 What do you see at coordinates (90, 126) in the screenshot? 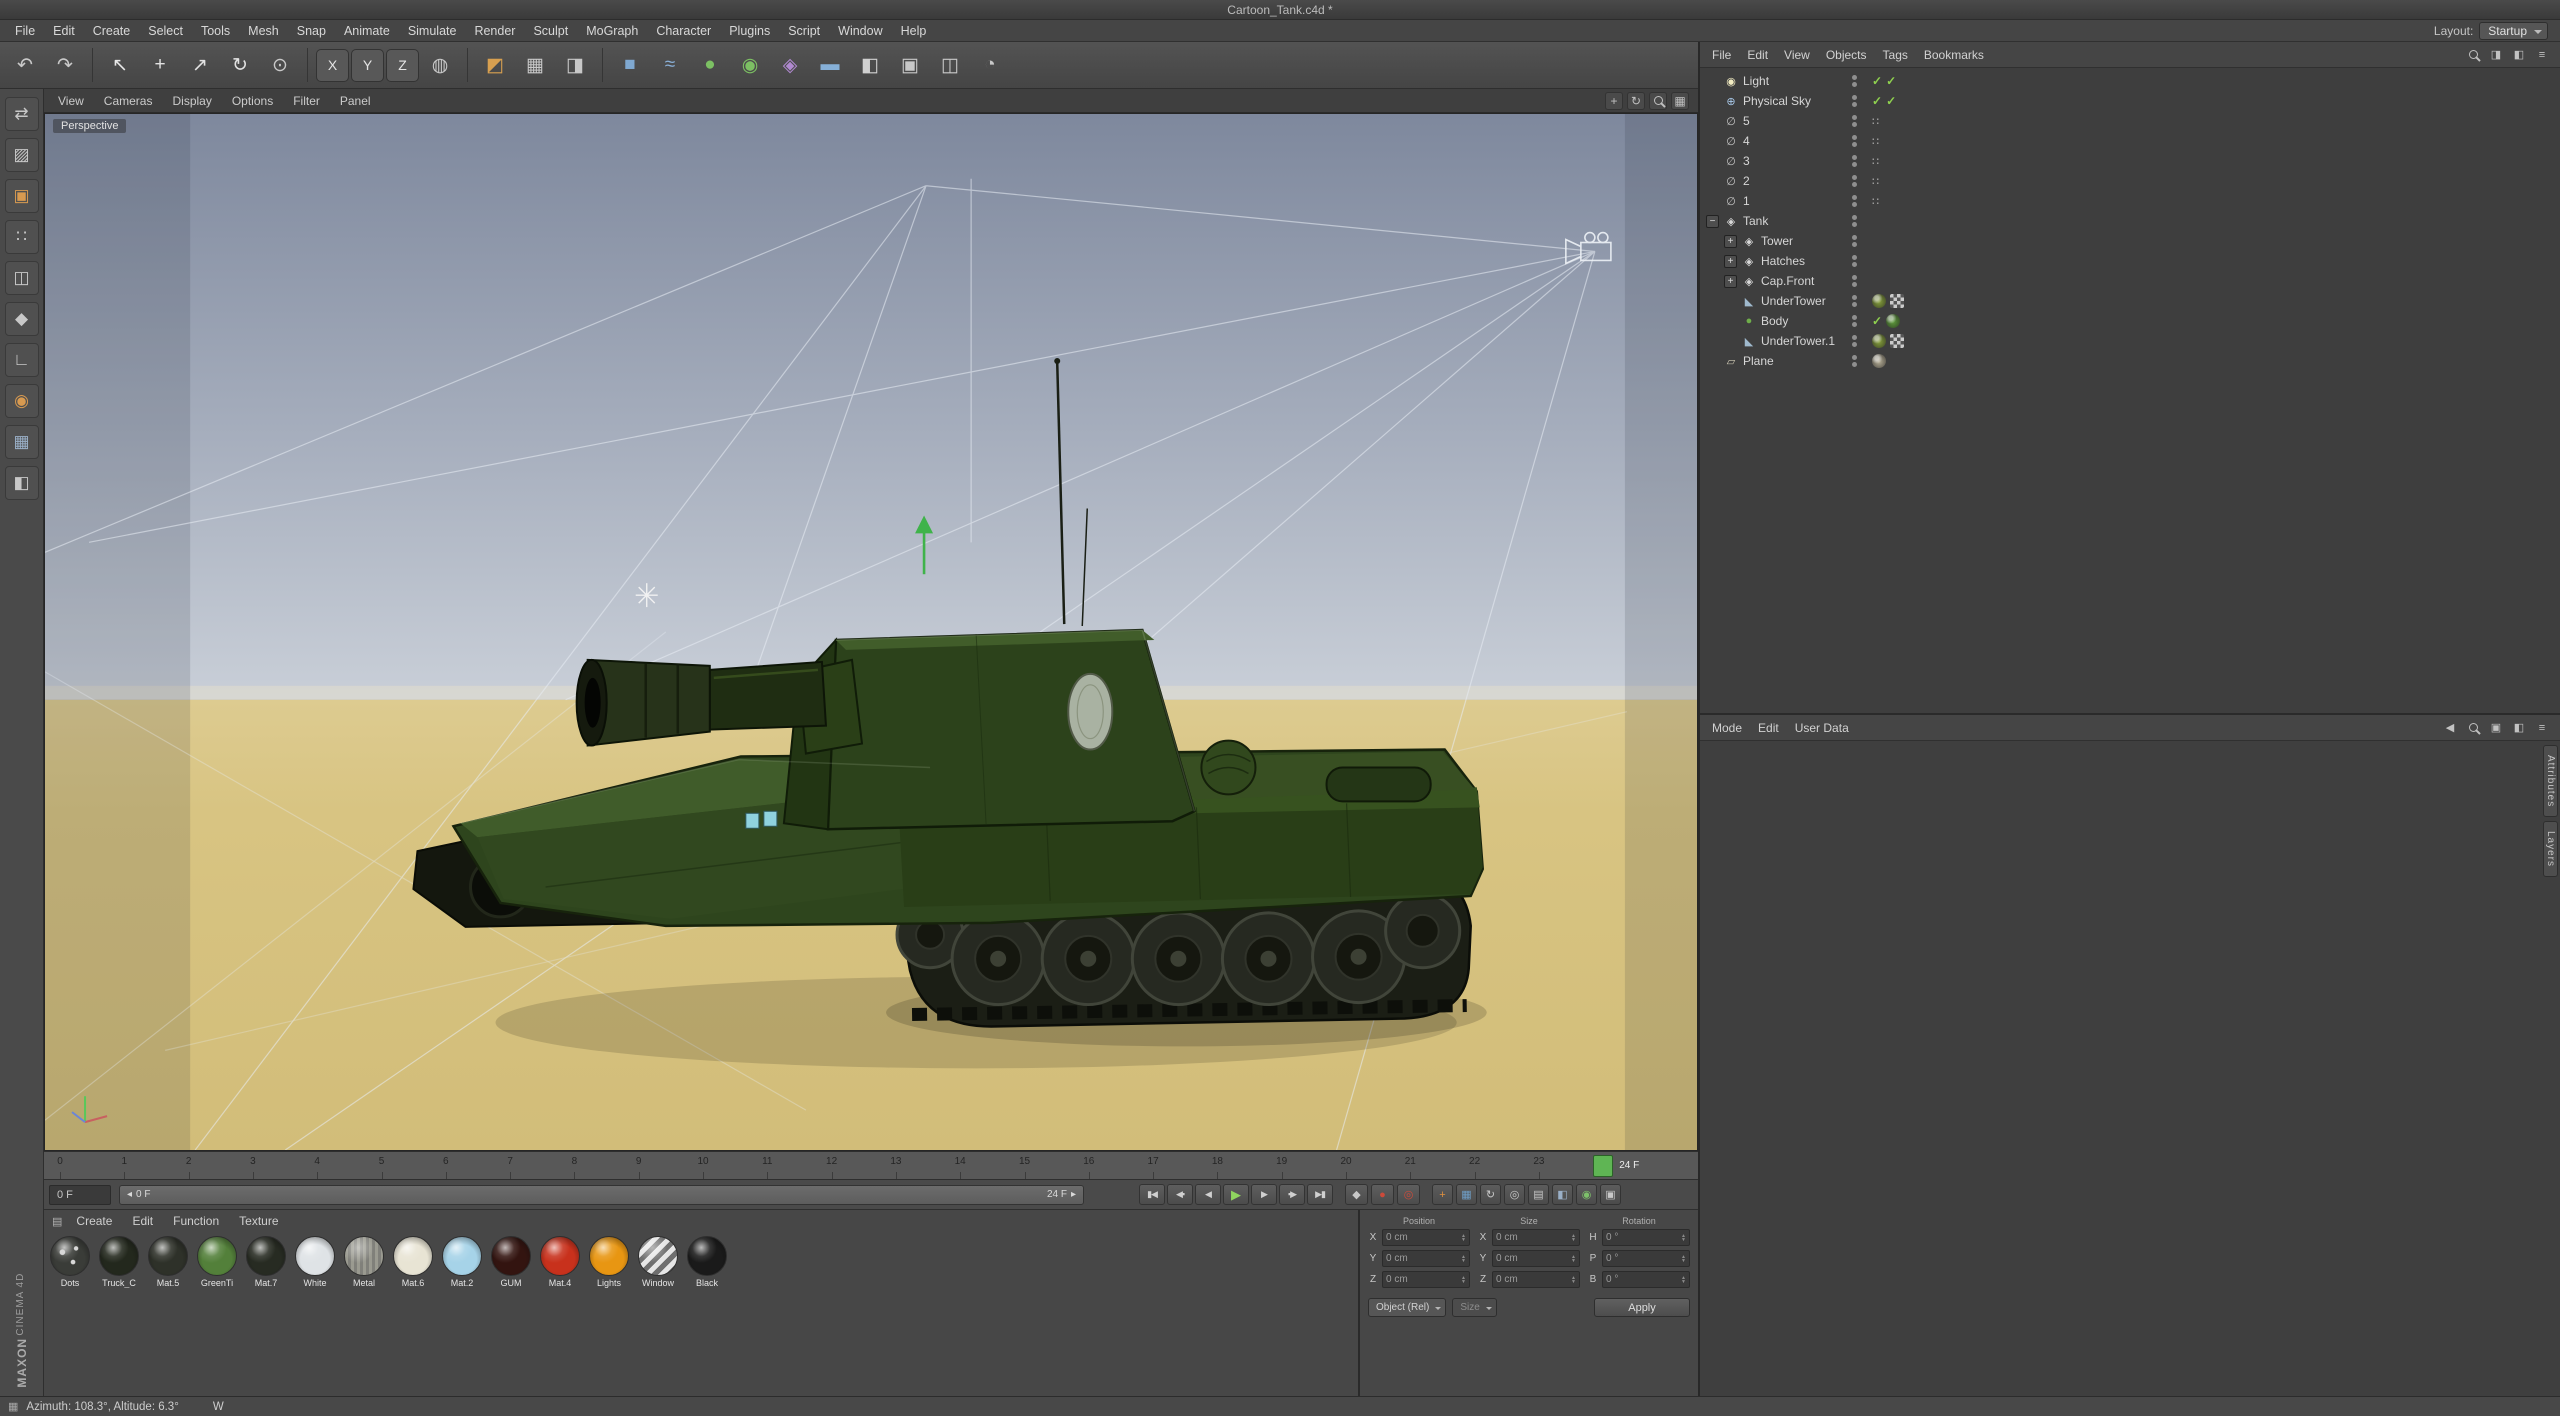
I see `viewport-label: Perspective` at bounding box center [90, 126].